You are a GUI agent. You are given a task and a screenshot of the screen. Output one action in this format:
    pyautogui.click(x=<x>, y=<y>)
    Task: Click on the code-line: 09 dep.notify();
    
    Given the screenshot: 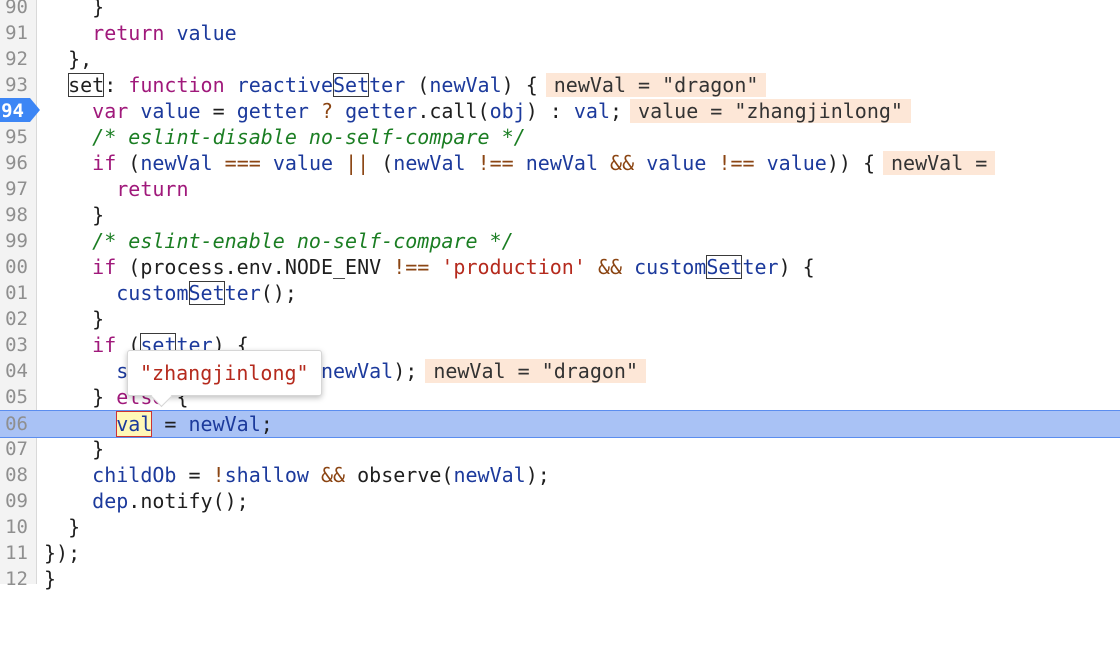 What is the action you would take?
    pyautogui.click(x=560, y=501)
    